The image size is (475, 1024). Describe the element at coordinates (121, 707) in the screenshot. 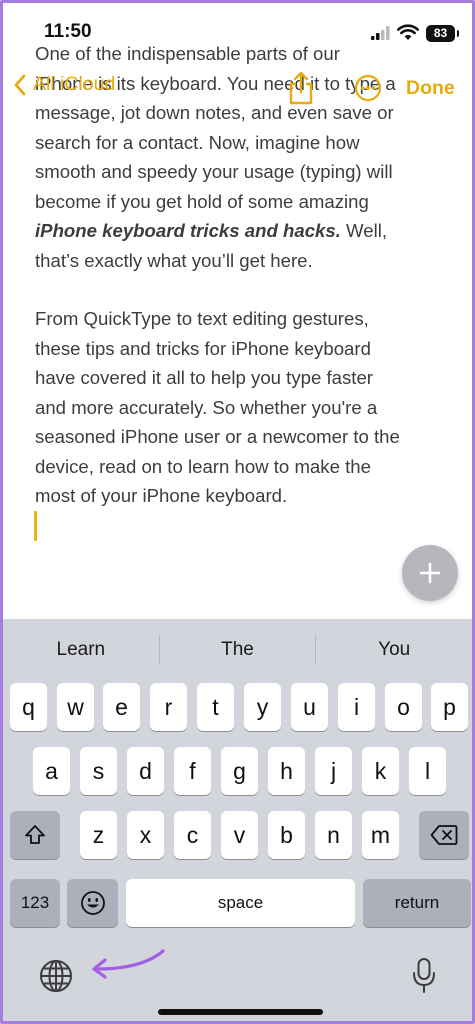

I see `key-e: e` at that location.